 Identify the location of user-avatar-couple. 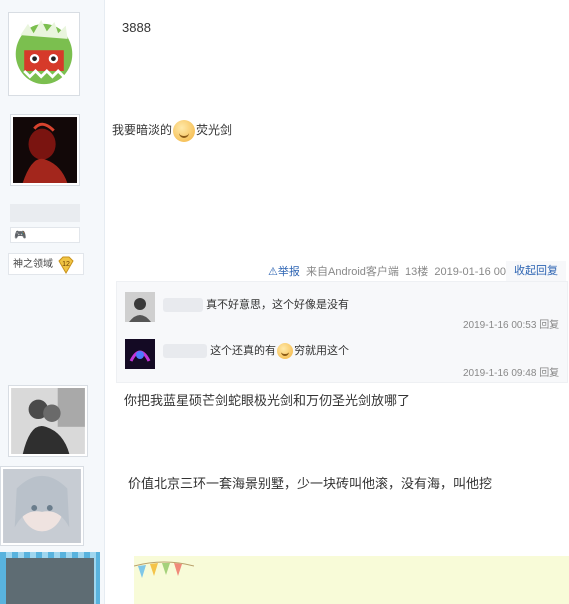
(48, 421).